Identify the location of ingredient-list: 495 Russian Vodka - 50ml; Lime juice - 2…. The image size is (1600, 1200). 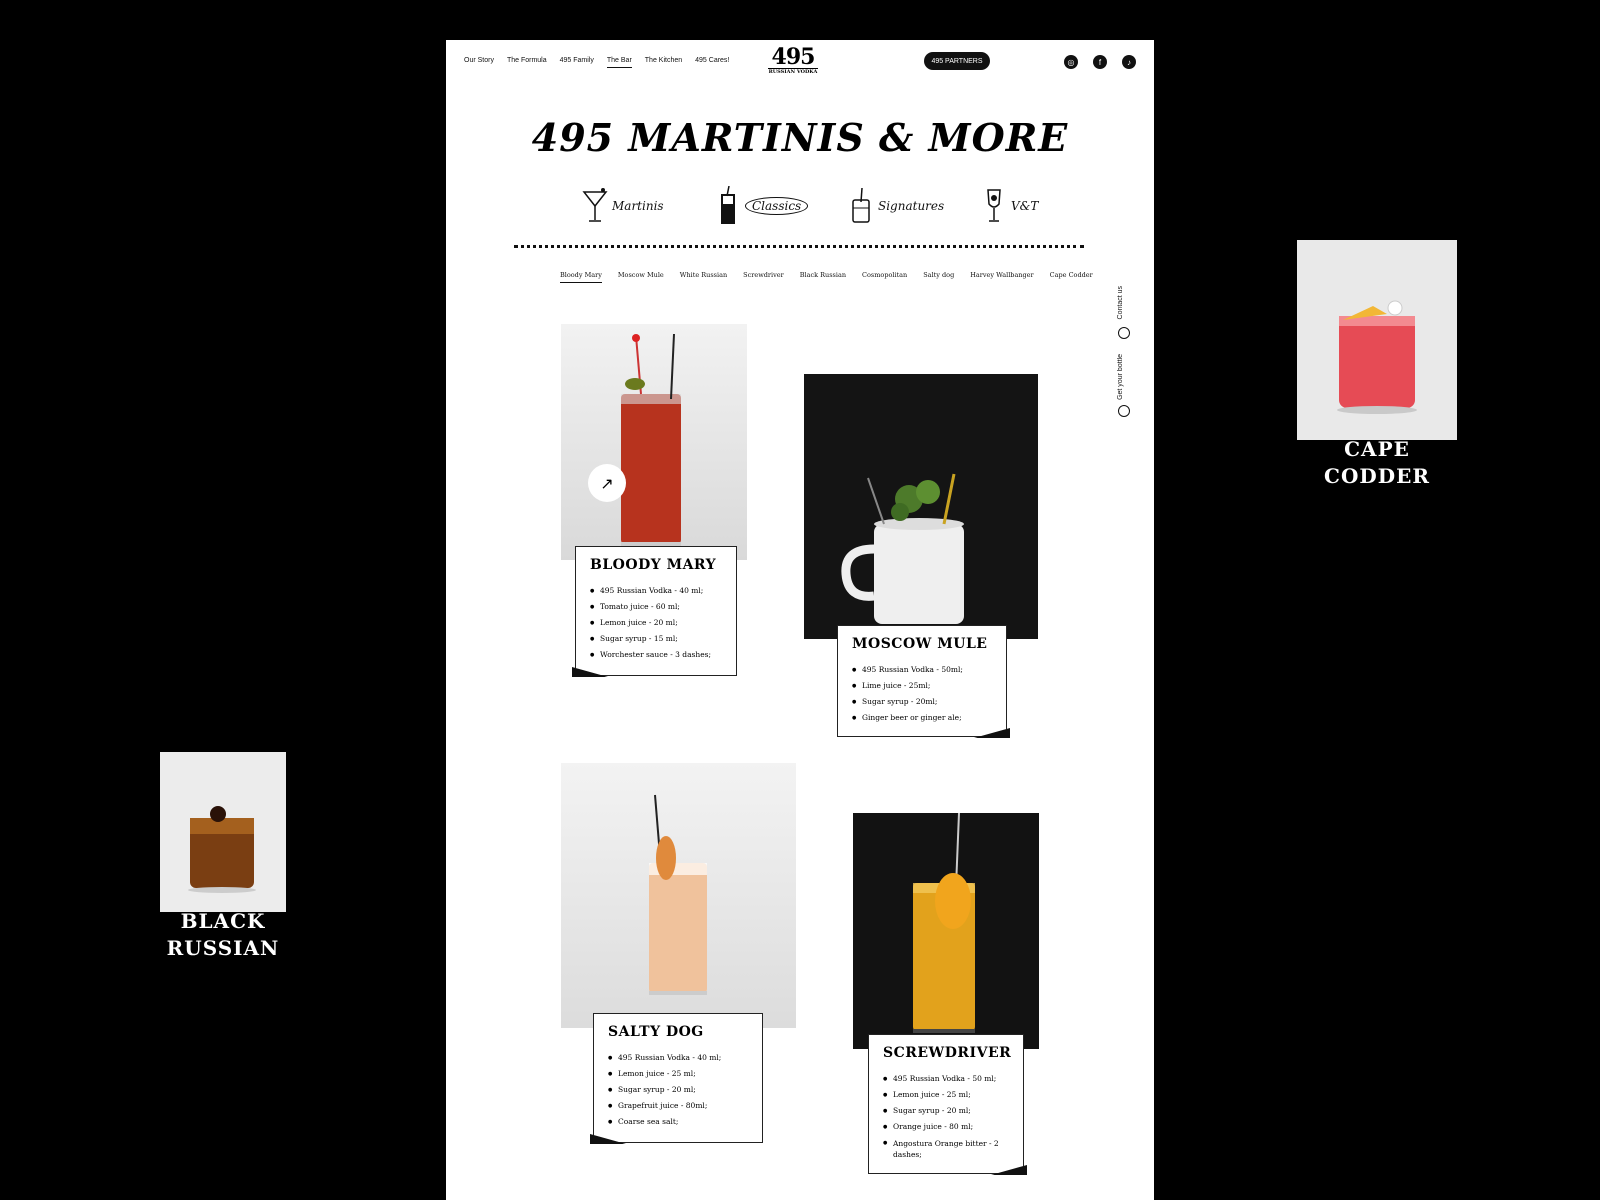
(923, 694).